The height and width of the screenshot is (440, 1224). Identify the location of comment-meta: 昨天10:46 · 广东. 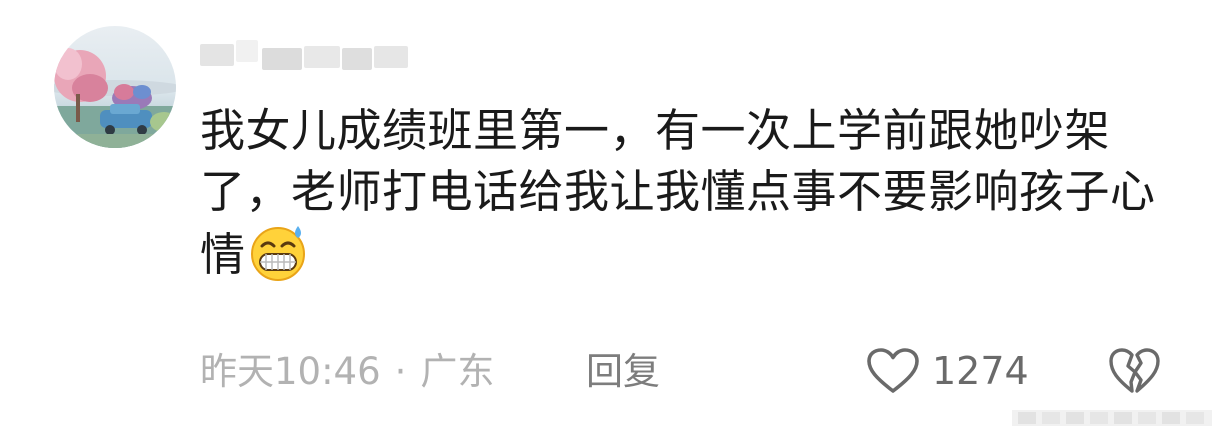
(347, 372).